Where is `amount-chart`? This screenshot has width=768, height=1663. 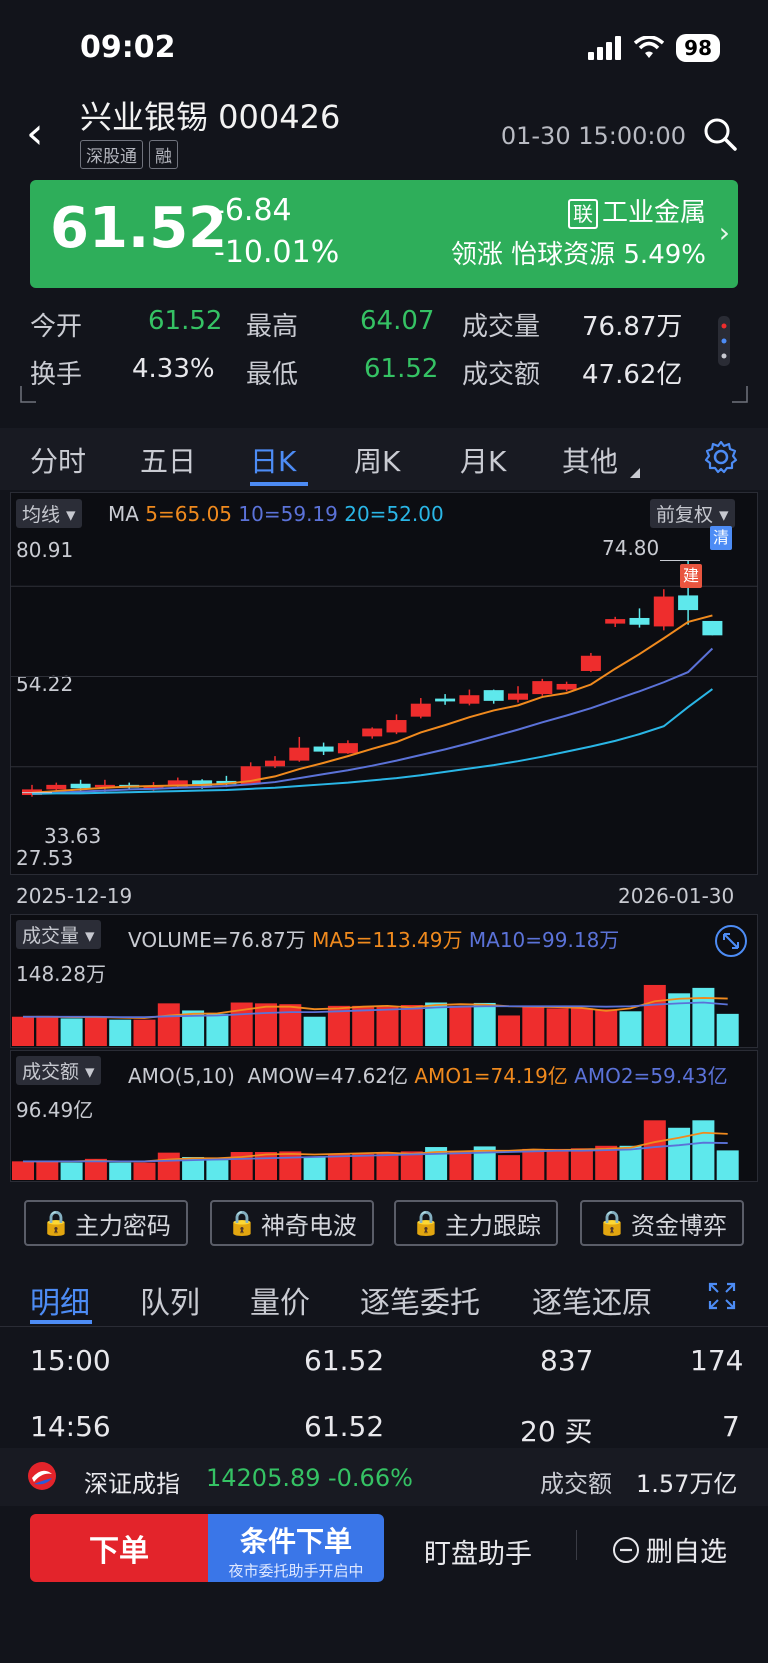
amount-chart is located at coordinates (375, 1150).